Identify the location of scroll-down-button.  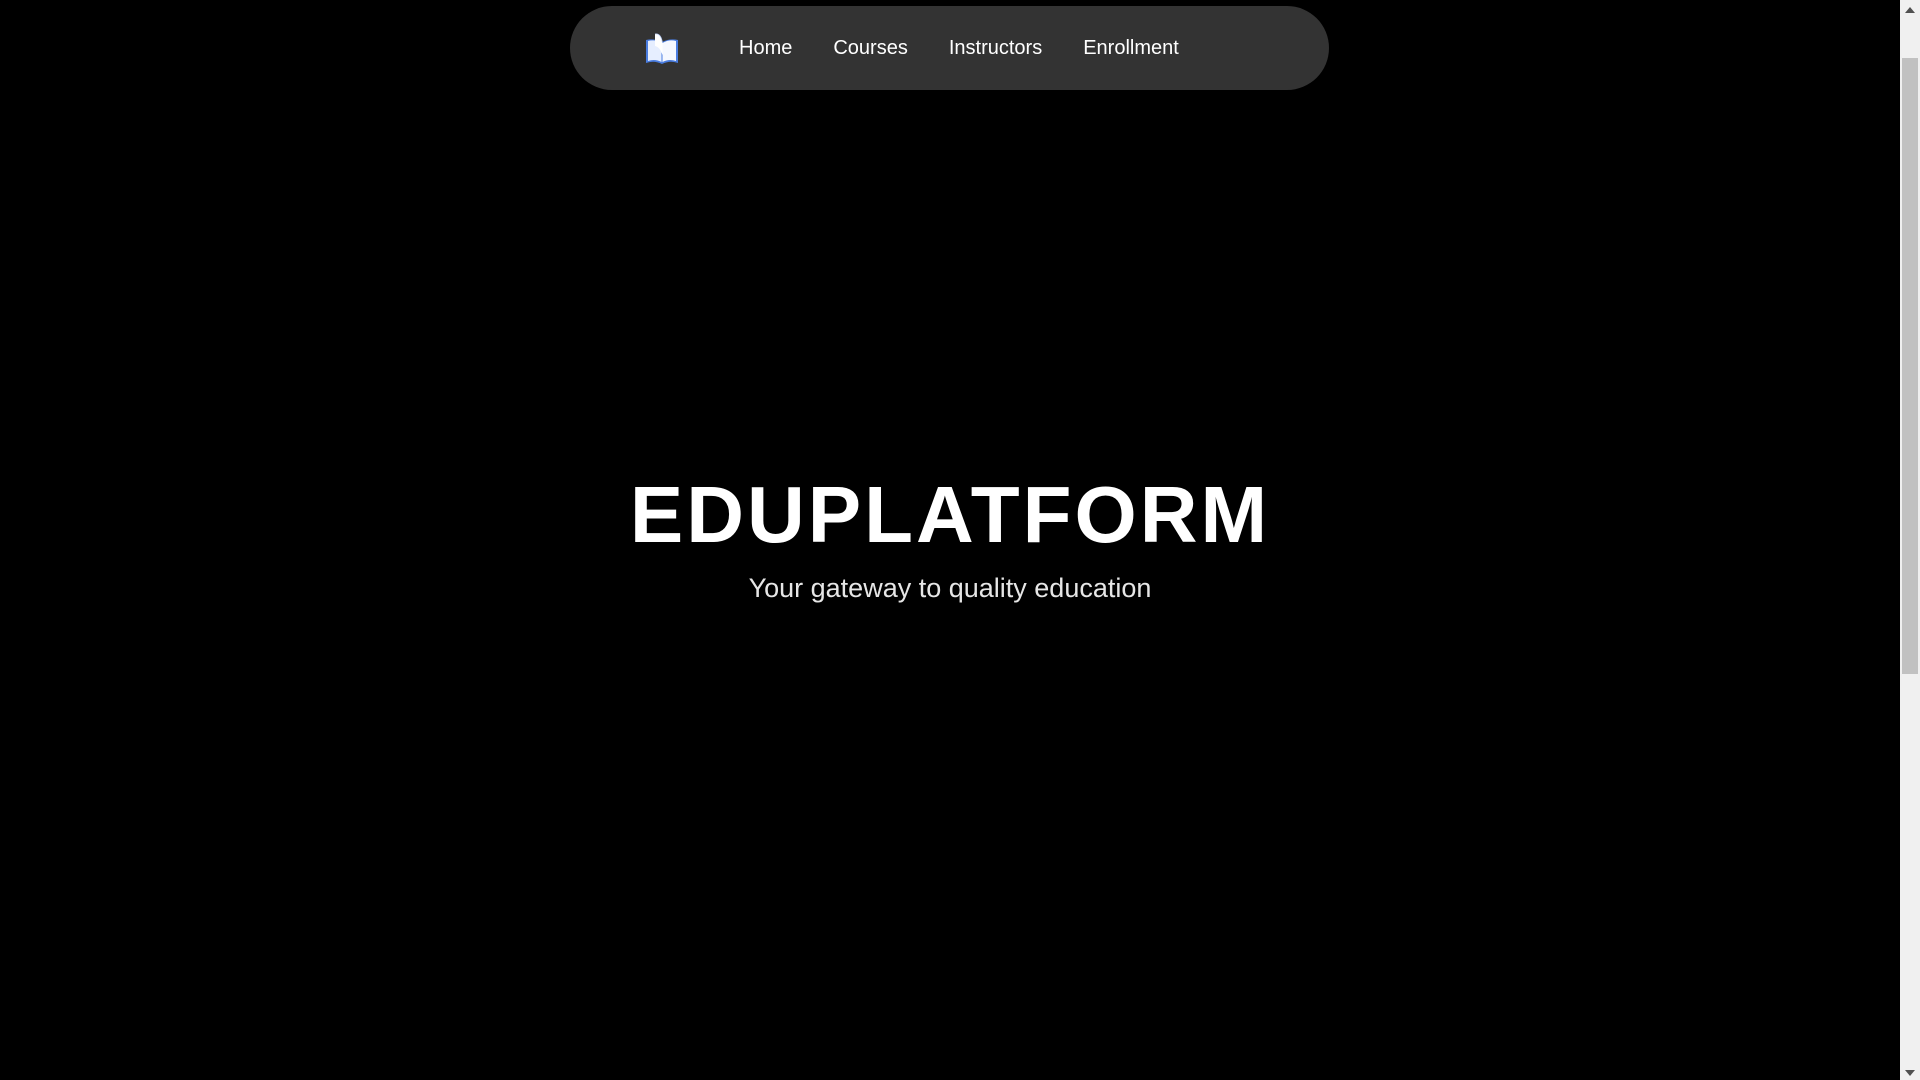
(1910, 1071).